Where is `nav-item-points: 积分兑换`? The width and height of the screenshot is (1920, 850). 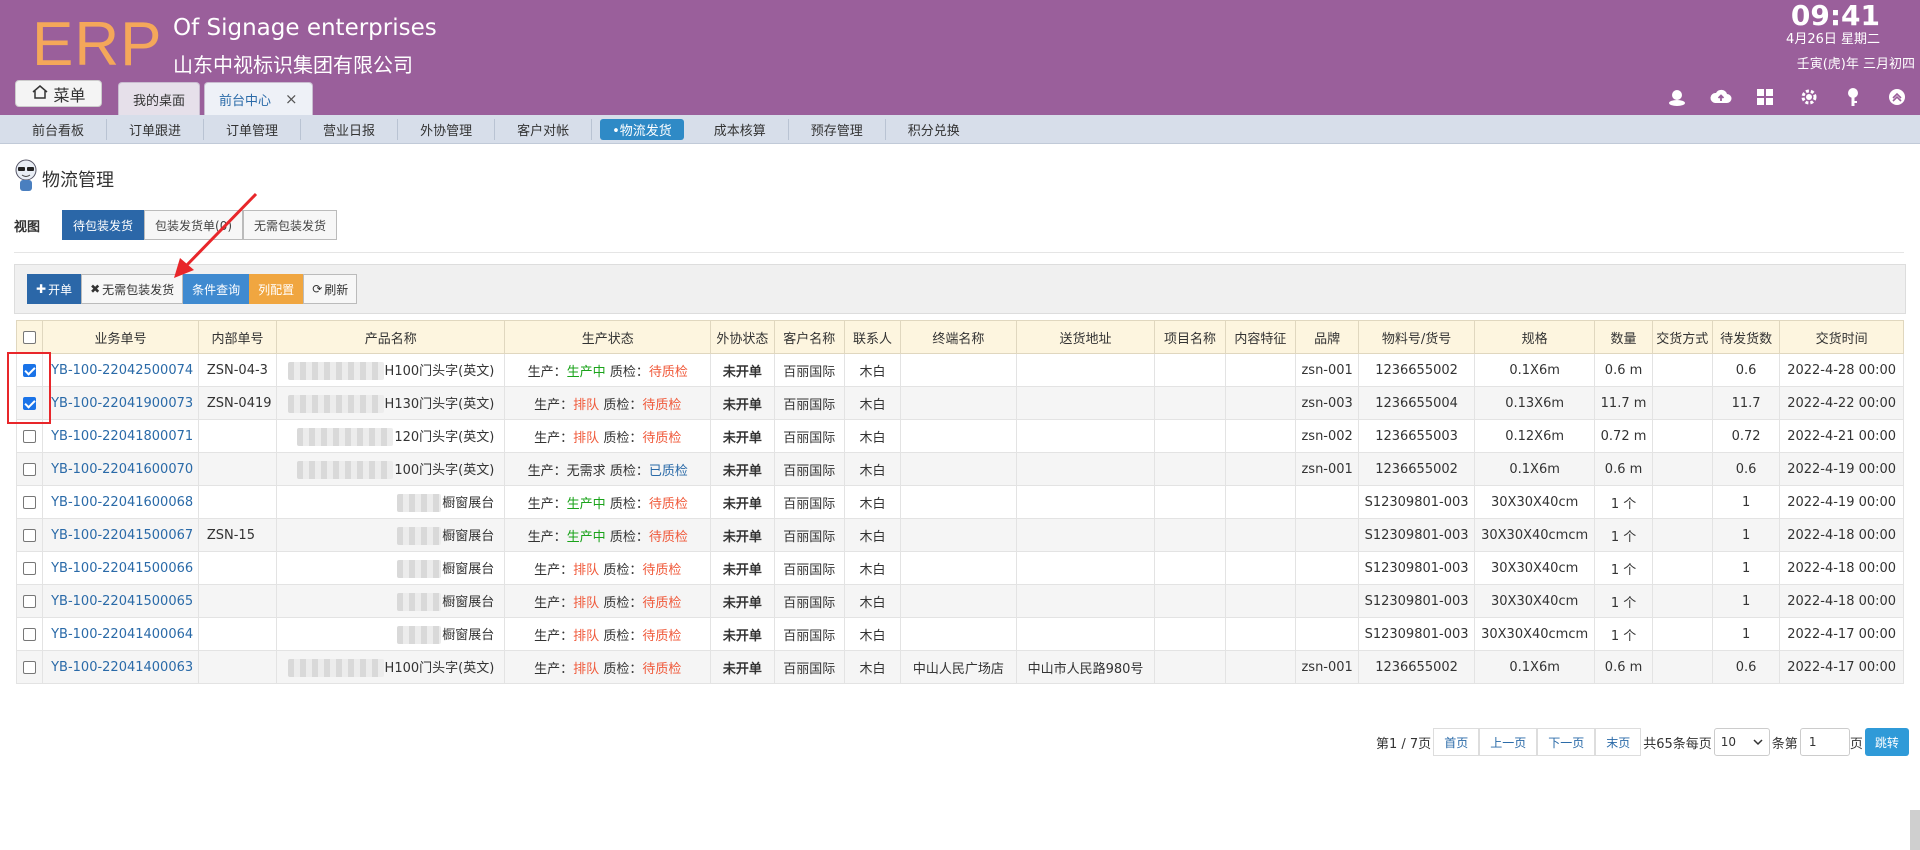
nav-item-points: 积分兑换 is located at coordinates (934, 129).